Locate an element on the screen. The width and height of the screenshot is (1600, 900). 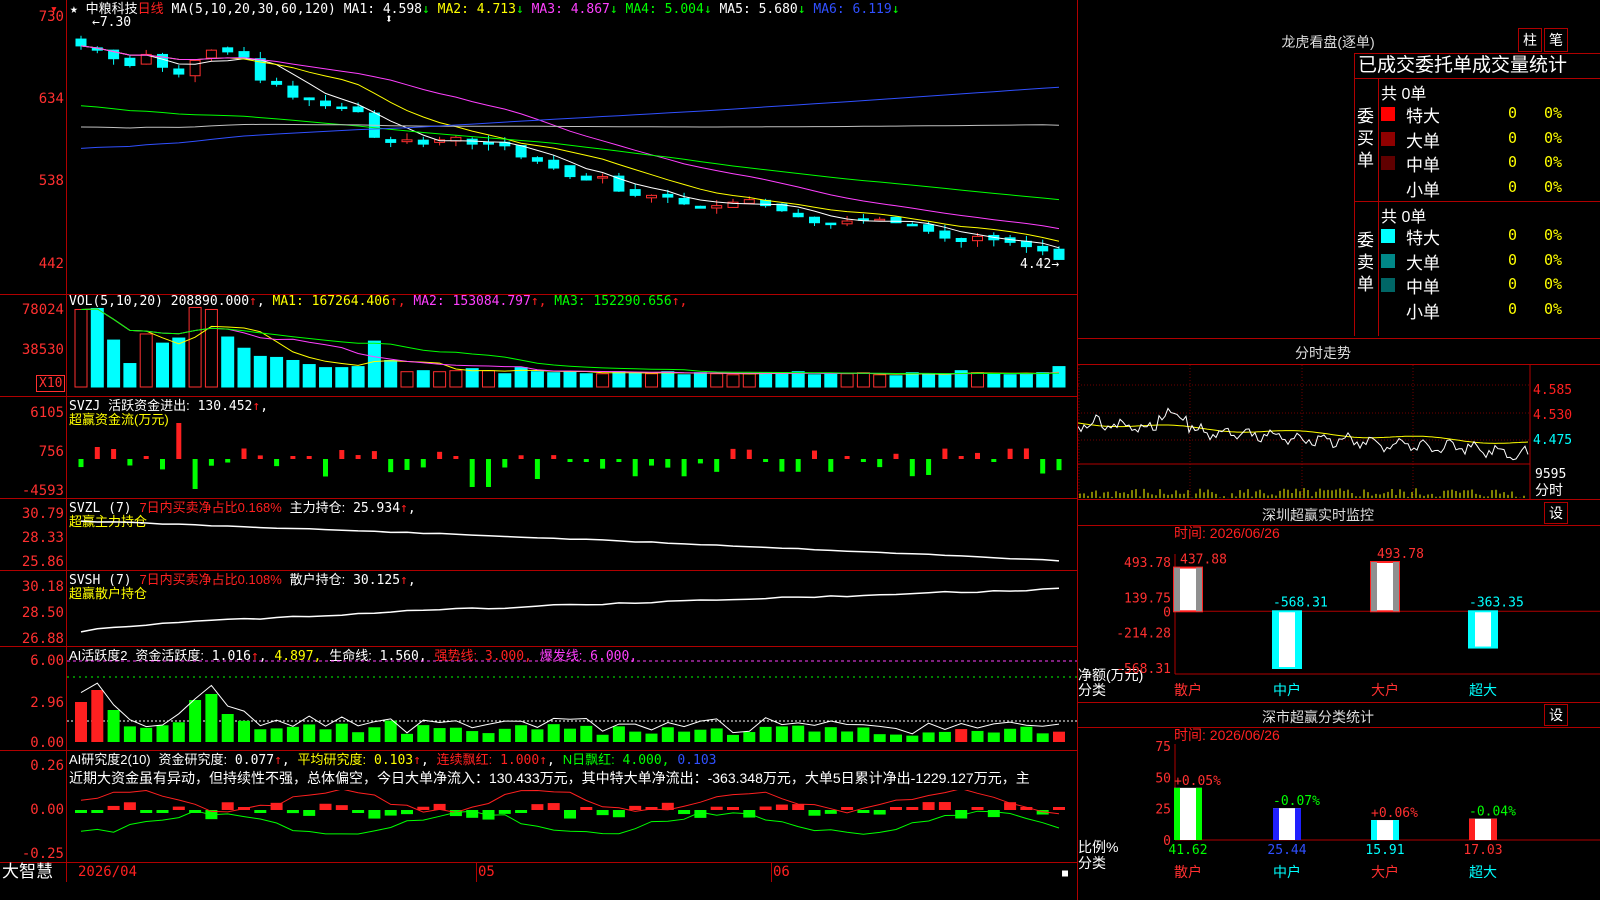
y-label: -0.25 is located at coordinates (42, 854).